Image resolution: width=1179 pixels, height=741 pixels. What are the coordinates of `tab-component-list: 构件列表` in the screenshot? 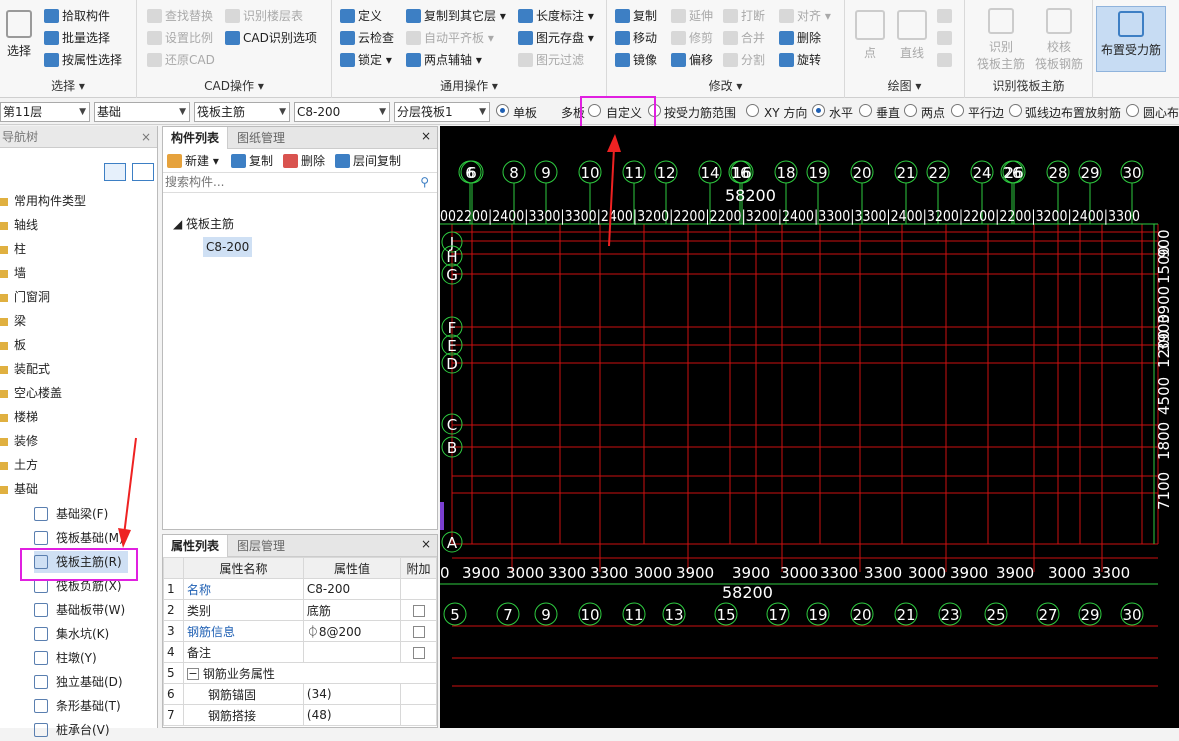 It's located at (196, 138).